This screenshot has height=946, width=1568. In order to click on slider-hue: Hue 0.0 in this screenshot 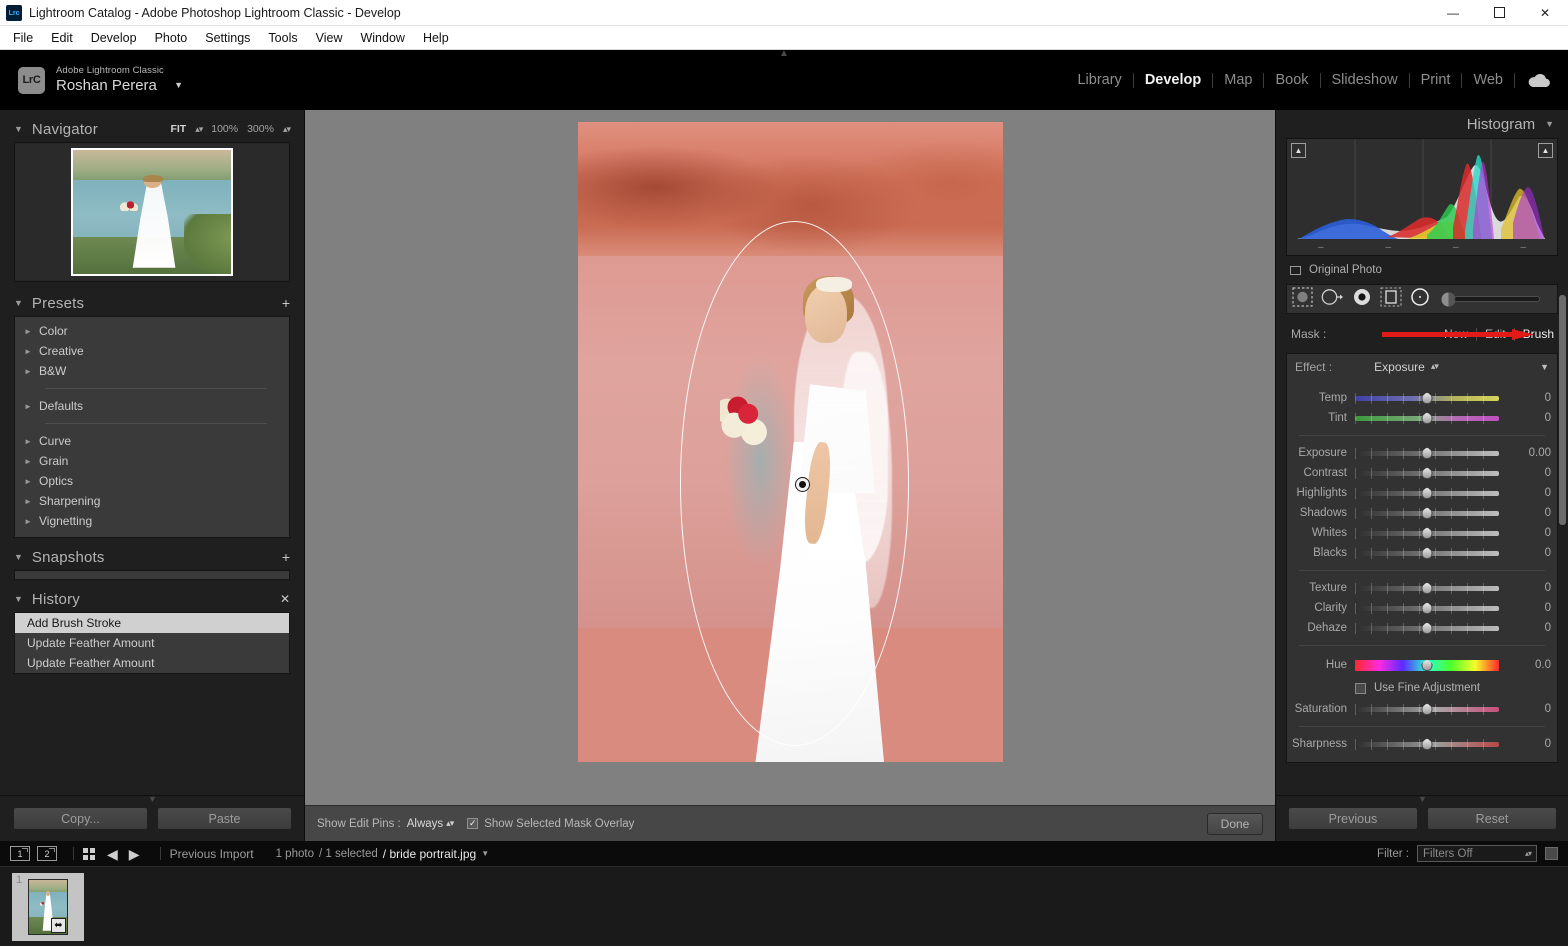, I will do `click(1422, 665)`.